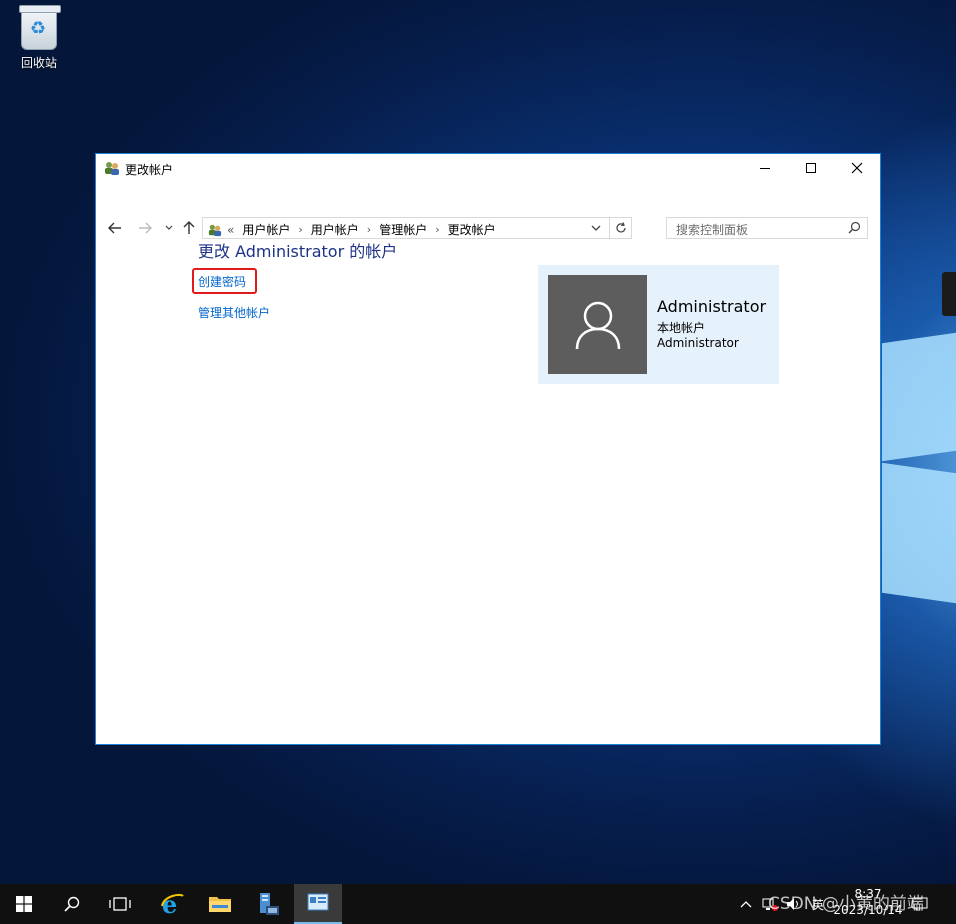 The width and height of the screenshot is (956, 924). Describe the element at coordinates (115, 228) in the screenshot. I see `back-arrow-icon` at that location.